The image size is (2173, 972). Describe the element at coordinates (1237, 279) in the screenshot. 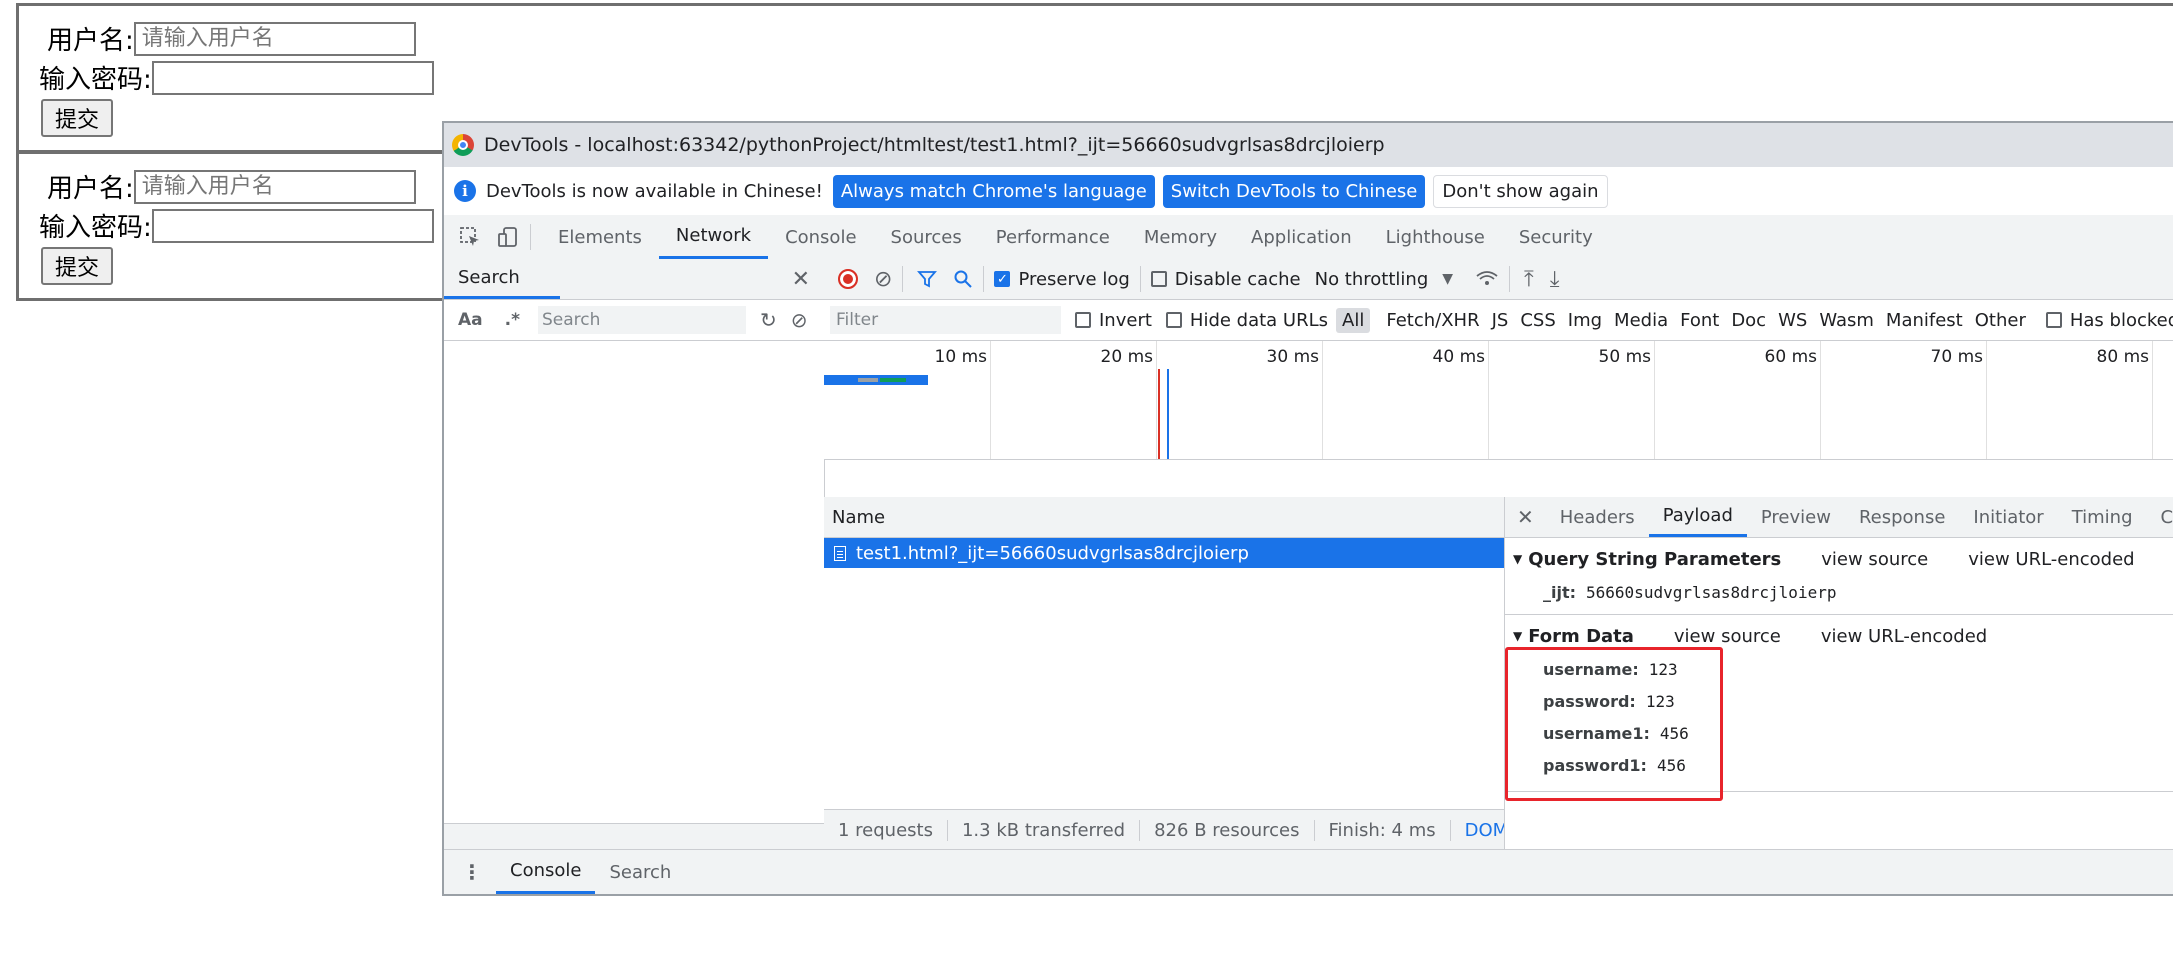

I see `disable-cache-label: Disable cache` at that location.